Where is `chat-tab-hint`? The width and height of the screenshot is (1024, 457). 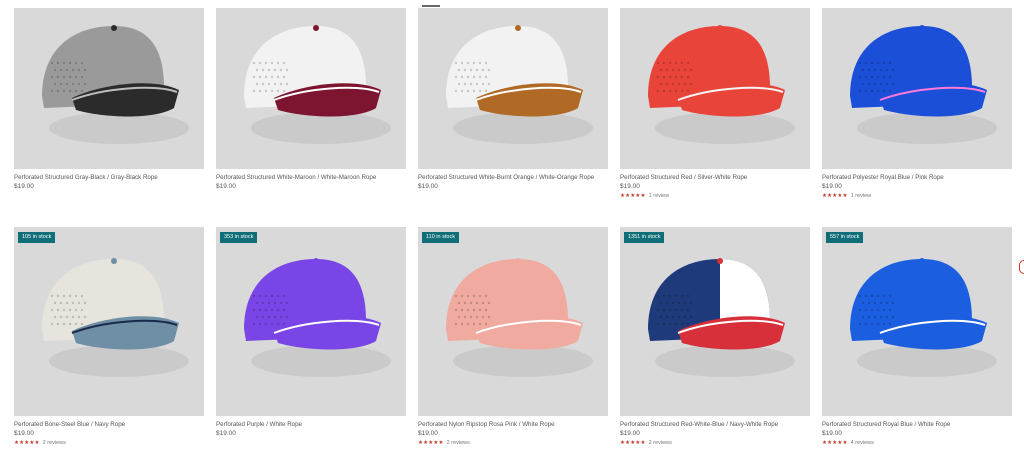
chat-tab-hint is located at coordinates (1021, 267).